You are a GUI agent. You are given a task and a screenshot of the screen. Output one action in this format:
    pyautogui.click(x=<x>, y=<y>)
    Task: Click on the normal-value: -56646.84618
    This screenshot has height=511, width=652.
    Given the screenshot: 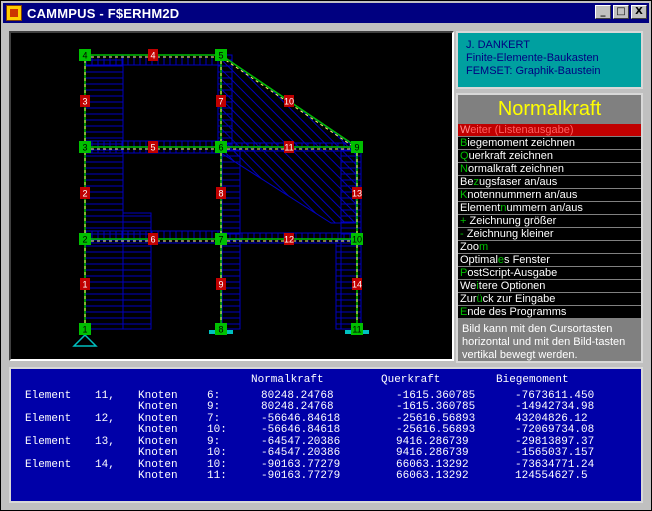 What is the action you would take?
    pyautogui.click(x=301, y=430)
    